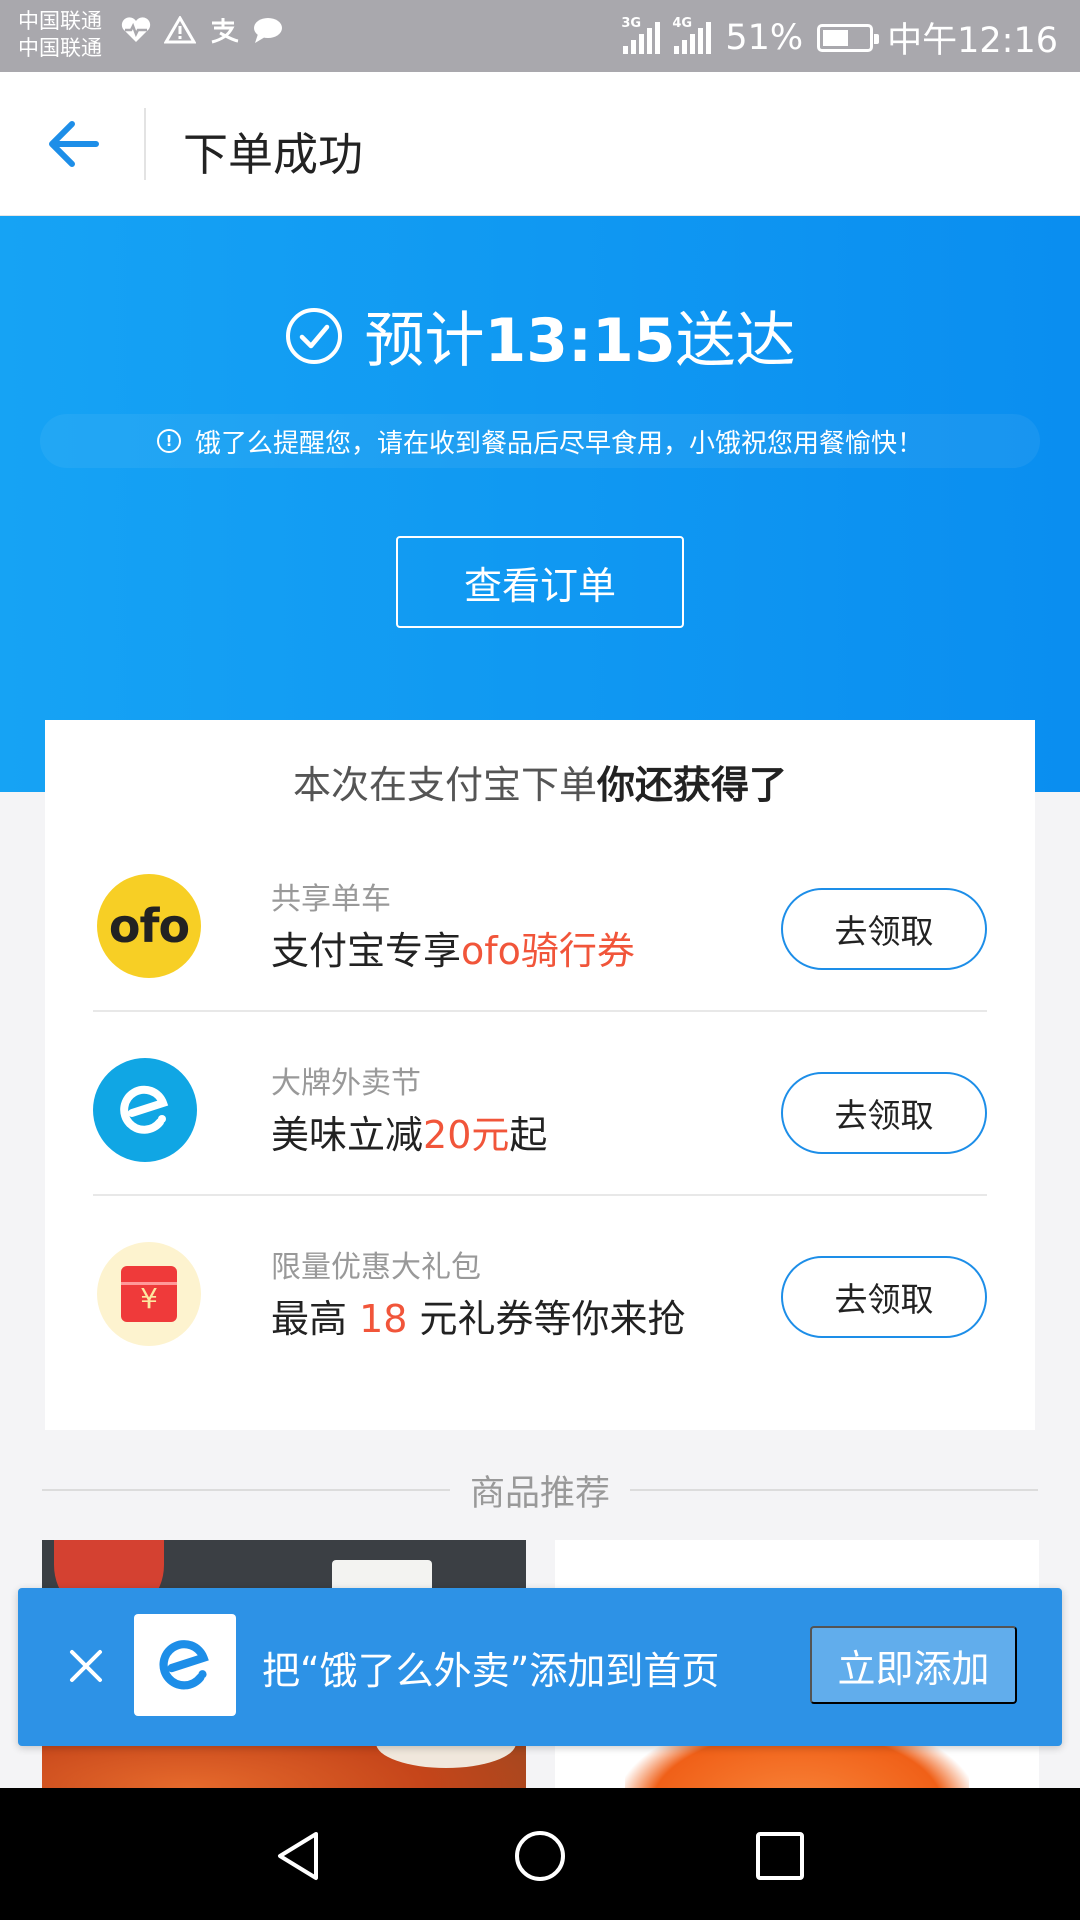  What do you see at coordinates (884, 929) in the screenshot?
I see `claim-button-ofo: 去领取` at bounding box center [884, 929].